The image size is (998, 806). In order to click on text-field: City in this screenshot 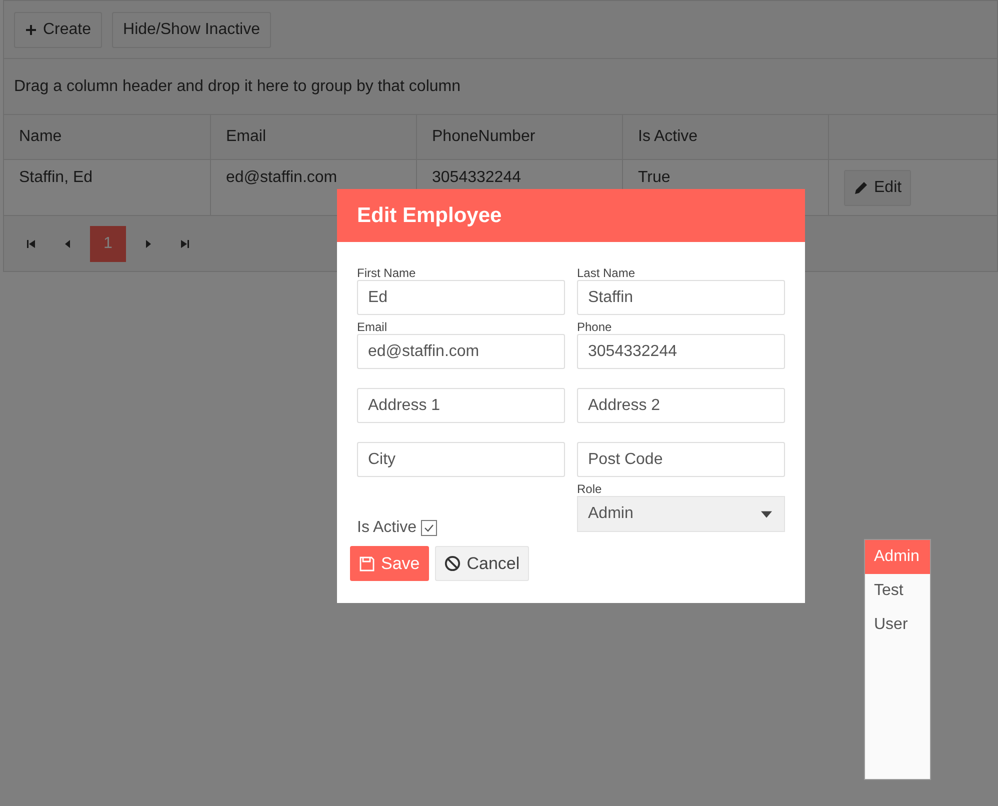, I will do `click(461, 459)`.